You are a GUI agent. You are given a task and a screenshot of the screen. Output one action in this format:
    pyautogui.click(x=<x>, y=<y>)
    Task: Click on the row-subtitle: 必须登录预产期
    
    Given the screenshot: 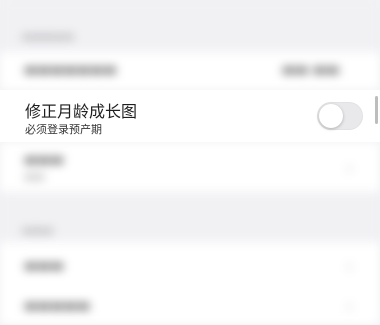 What is the action you would take?
    pyautogui.click(x=63, y=129)
    